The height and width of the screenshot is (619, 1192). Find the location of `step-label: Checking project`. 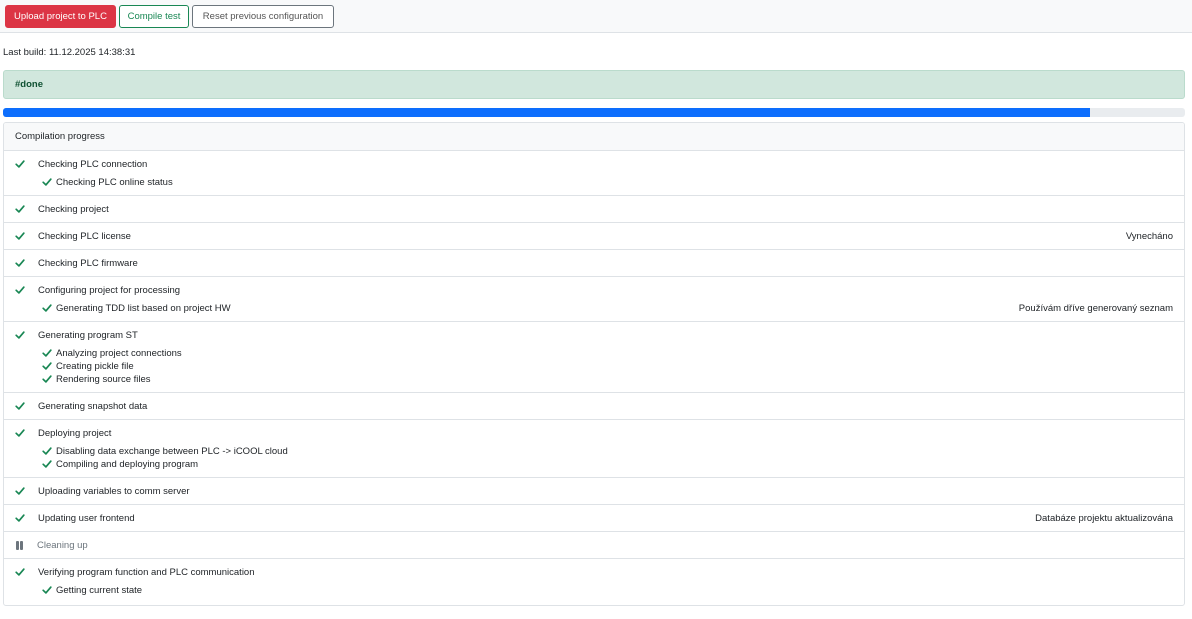

step-label: Checking project is located at coordinates (73, 209).